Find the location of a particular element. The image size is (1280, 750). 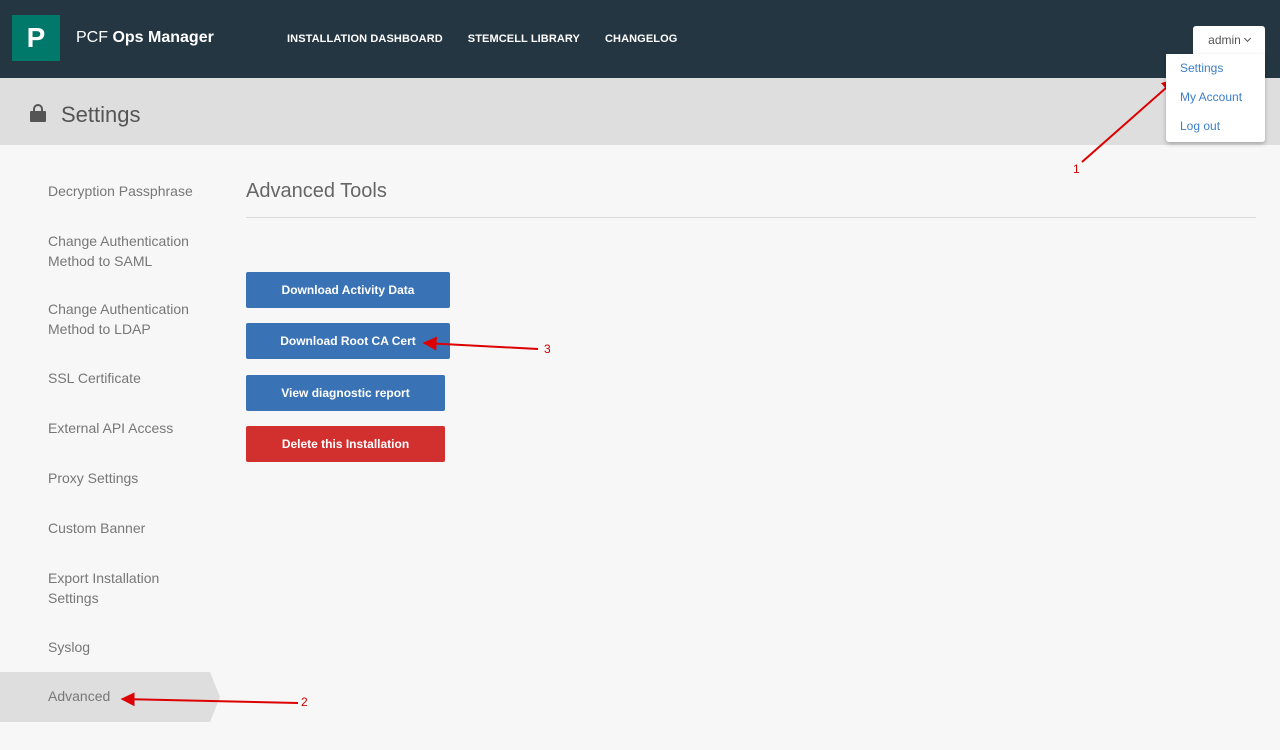

sidebar-item-decryption-passphrase: Decryption Passphrase is located at coordinates (130, 191).